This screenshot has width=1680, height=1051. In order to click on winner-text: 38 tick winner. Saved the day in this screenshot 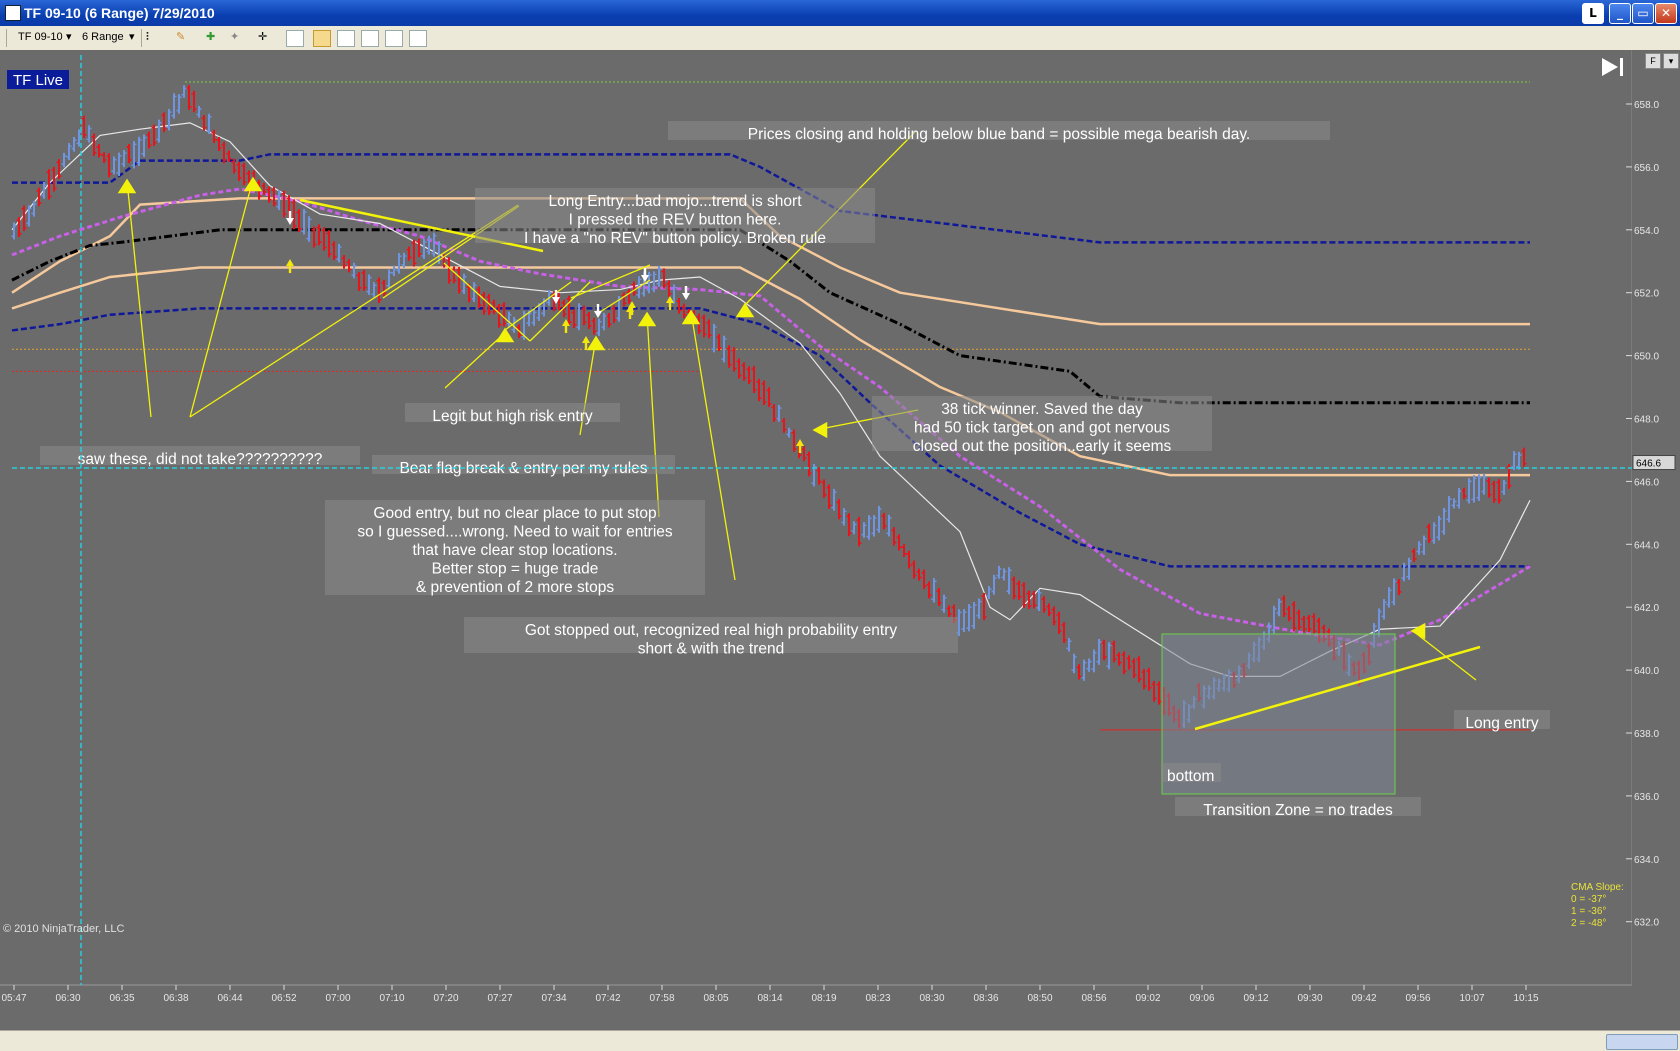, I will do `click(1042, 409)`.